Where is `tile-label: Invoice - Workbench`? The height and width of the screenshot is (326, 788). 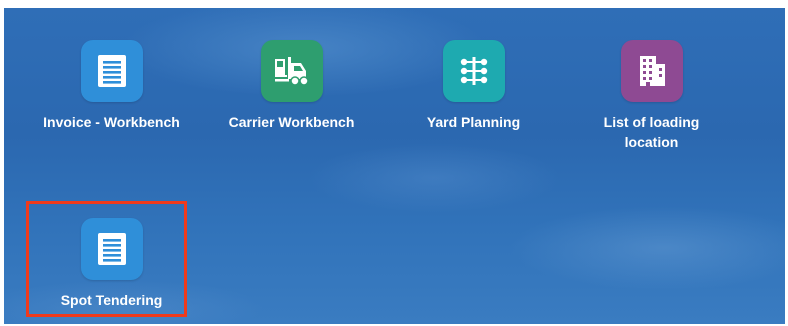
tile-label: Invoice - Workbench is located at coordinates (111, 122).